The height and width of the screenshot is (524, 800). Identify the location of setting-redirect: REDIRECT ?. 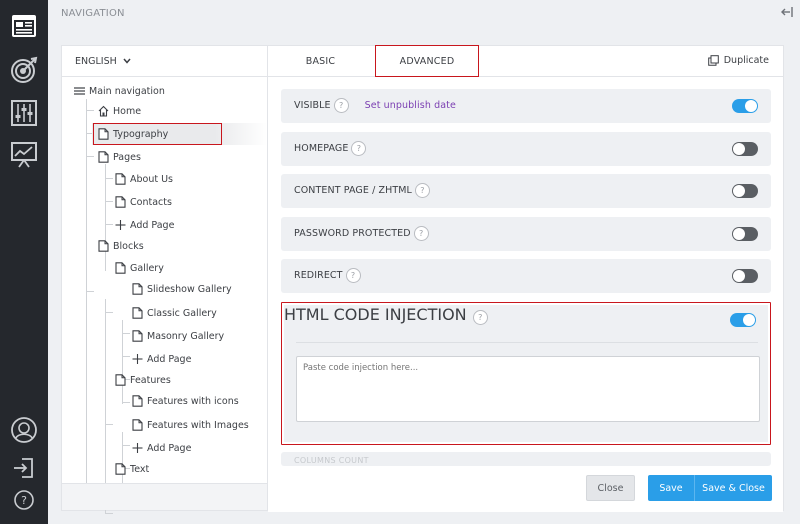
(526, 276).